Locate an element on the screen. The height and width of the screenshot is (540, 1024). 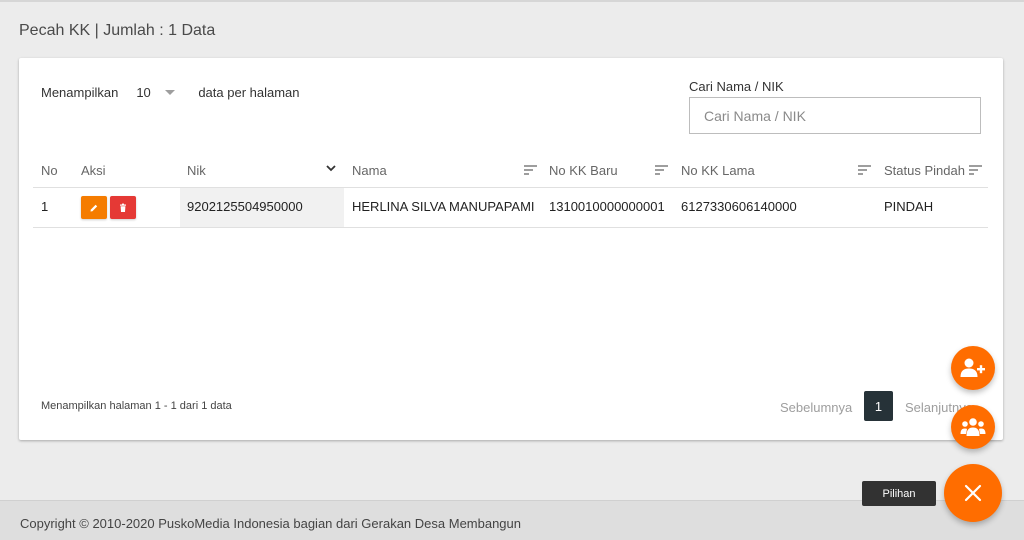
row-divider is located at coordinates (510, 227).